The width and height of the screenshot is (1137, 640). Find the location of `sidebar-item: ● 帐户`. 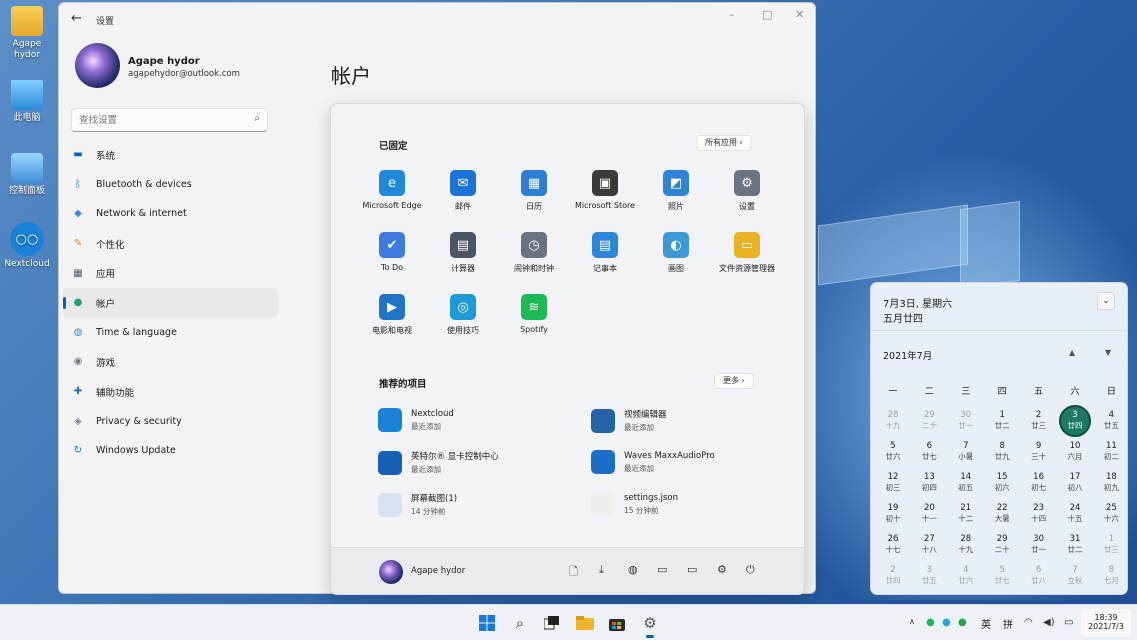

sidebar-item: ● 帐户 is located at coordinates (170, 302).